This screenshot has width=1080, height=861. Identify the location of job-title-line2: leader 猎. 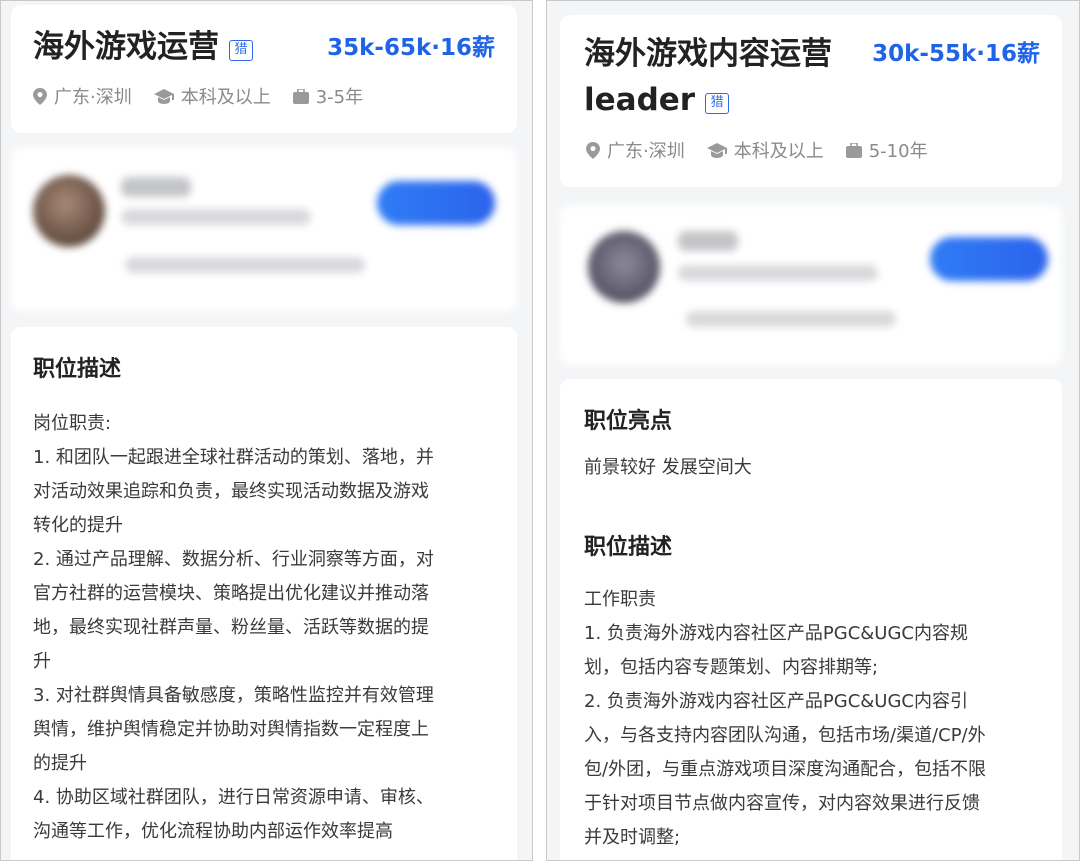
(657, 100).